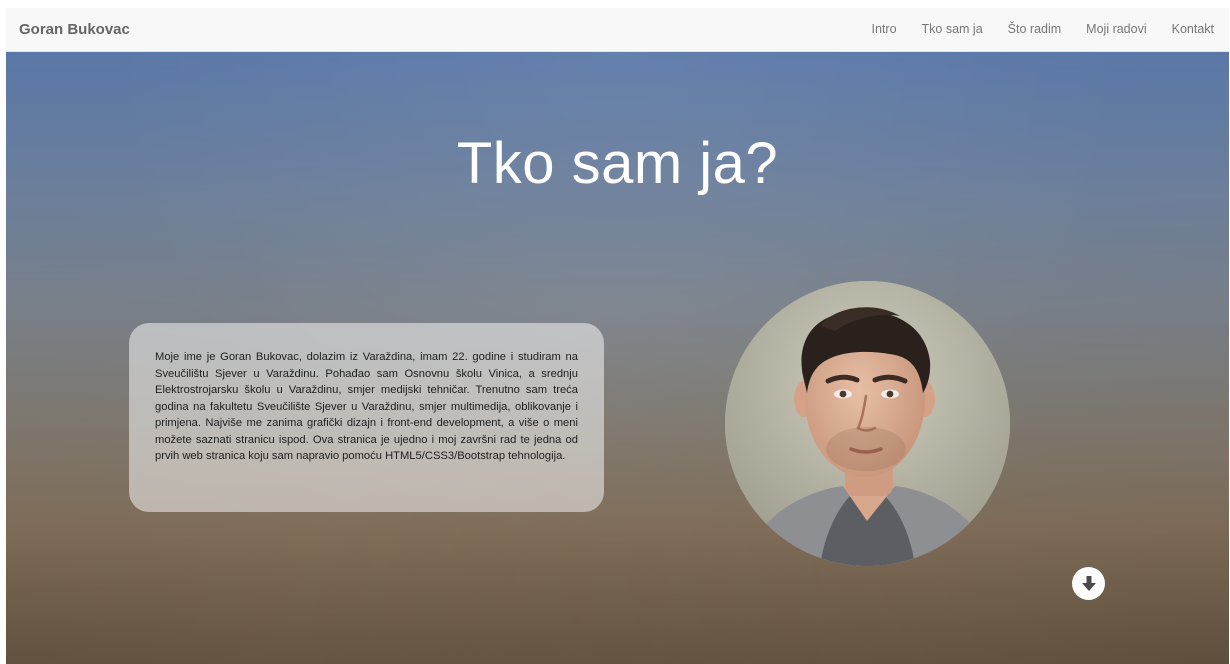 Image resolution: width=1230 pixels, height=664 pixels. Describe the element at coordinates (617, 163) in the screenshot. I see `page-title: Tko sam ja?` at that location.